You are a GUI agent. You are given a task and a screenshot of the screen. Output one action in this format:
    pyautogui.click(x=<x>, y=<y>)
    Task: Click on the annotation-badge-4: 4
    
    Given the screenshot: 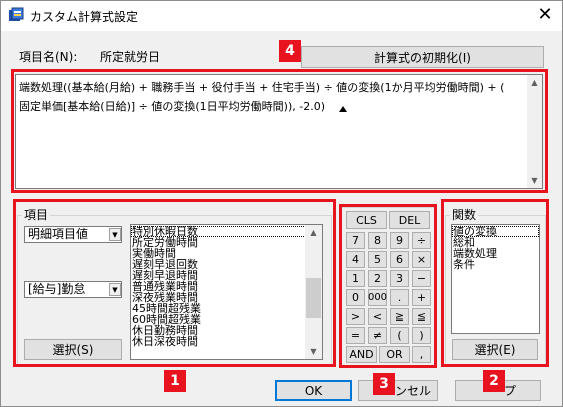 What is the action you would take?
    pyautogui.click(x=290, y=51)
    